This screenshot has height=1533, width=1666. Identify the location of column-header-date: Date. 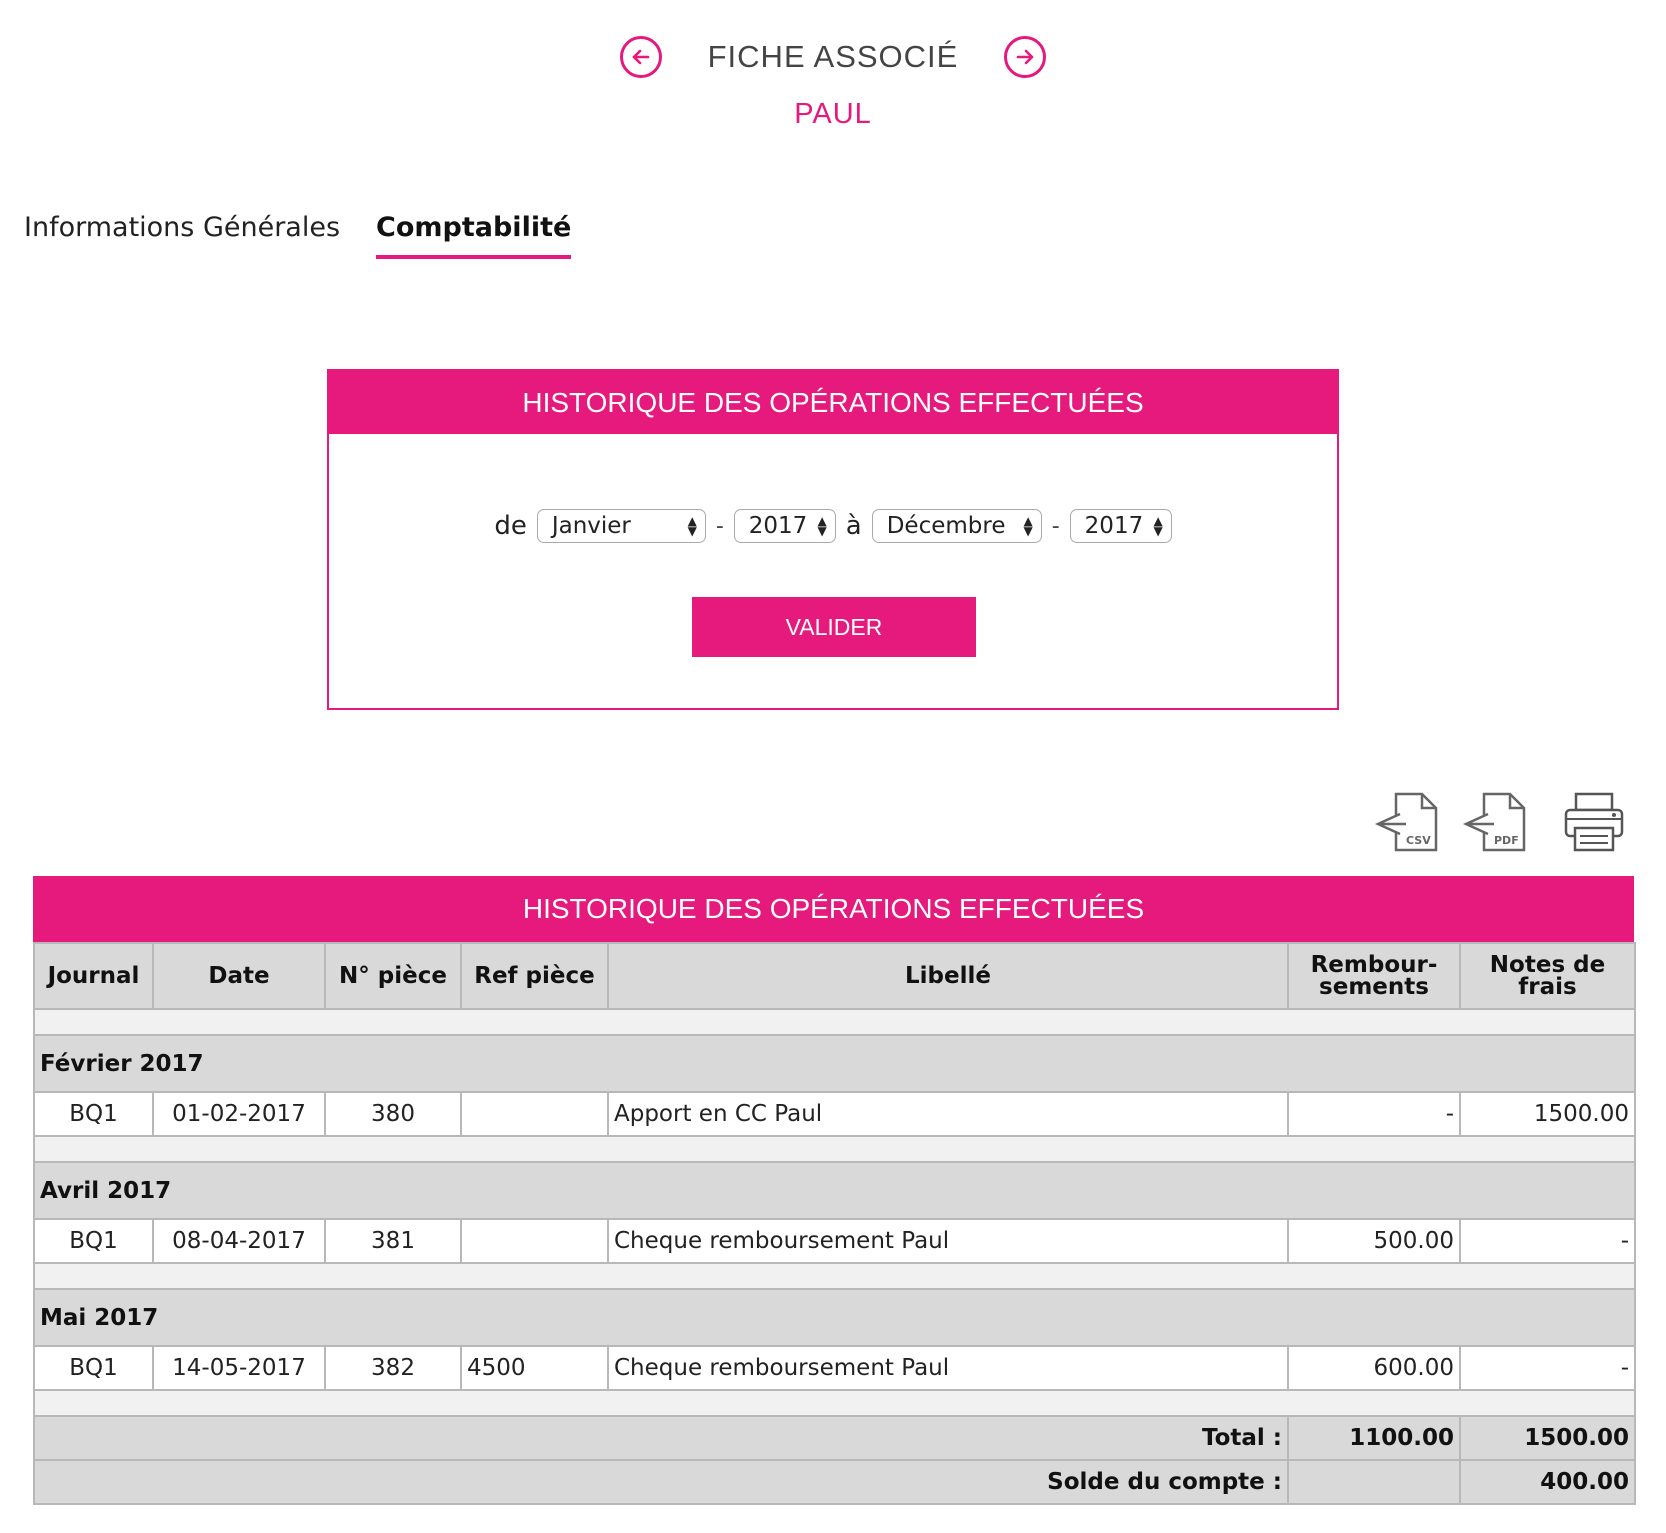
(239, 976).